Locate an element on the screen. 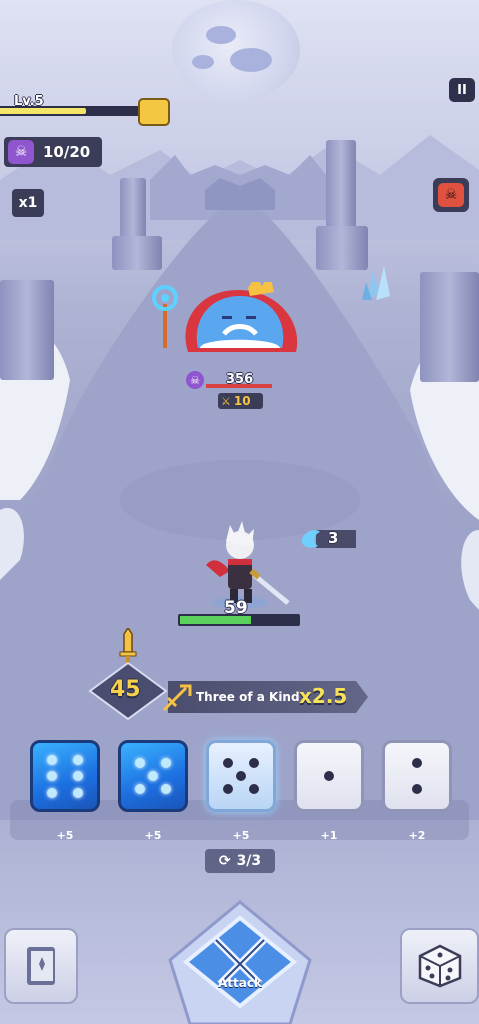 The width and height of the screenshot is (479, 1024). enemy-staff is located at coordinates (165, 316).